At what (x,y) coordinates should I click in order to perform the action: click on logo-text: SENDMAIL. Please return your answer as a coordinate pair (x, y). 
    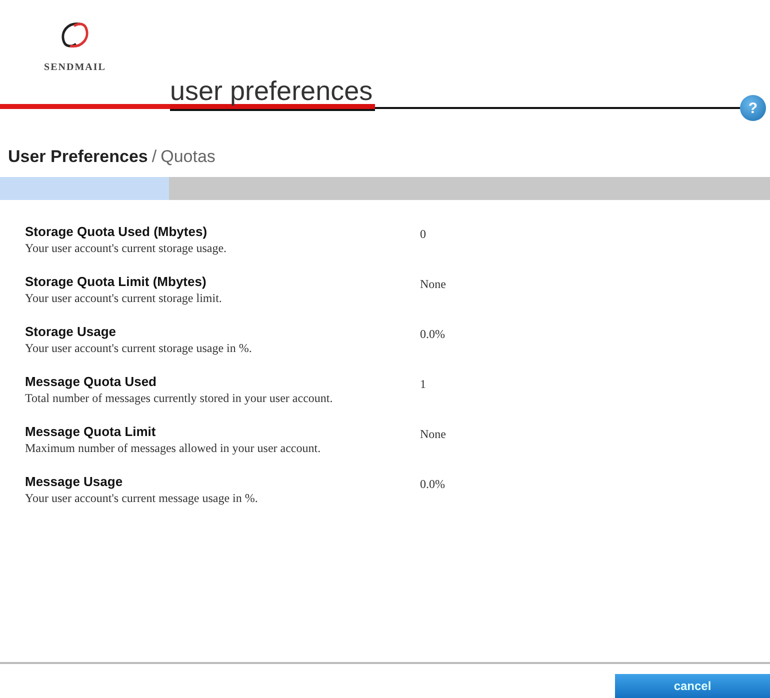
    Looking at the image, I should click on (75, 67).